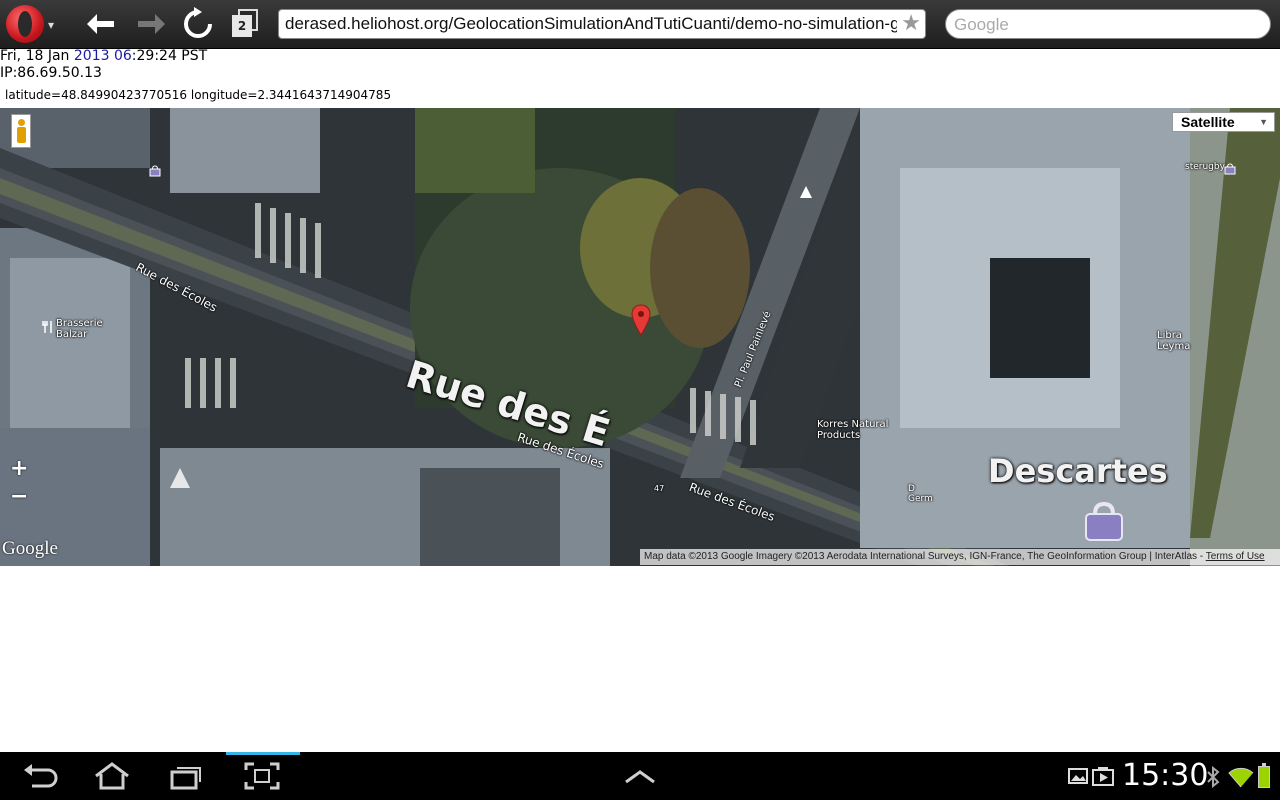 The width and height of the screenshot is (1280, 800). Describe the element at coordinates (51, 73) in the screenshot. I see `ip-address: IP:86.69.50.13` at that location.